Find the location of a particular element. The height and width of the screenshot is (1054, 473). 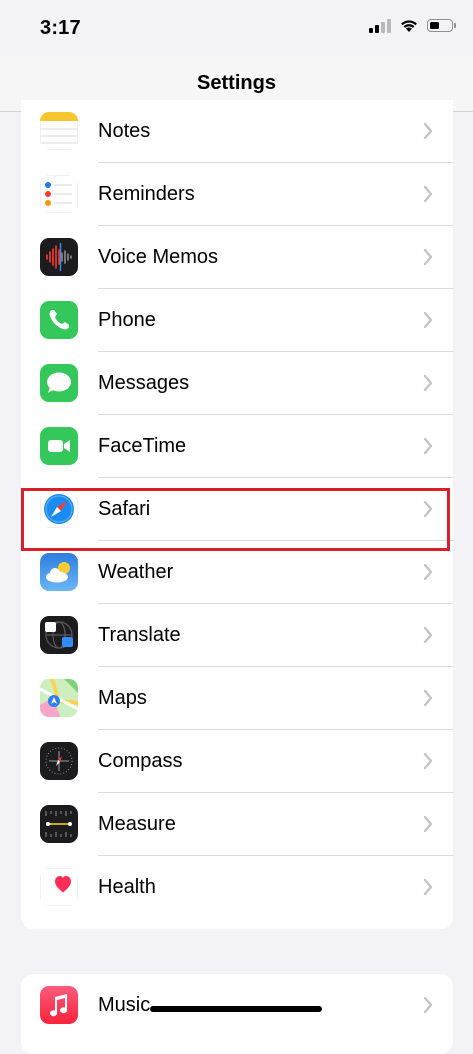

settings-row-label: Health is located at coordinates (127, 887).